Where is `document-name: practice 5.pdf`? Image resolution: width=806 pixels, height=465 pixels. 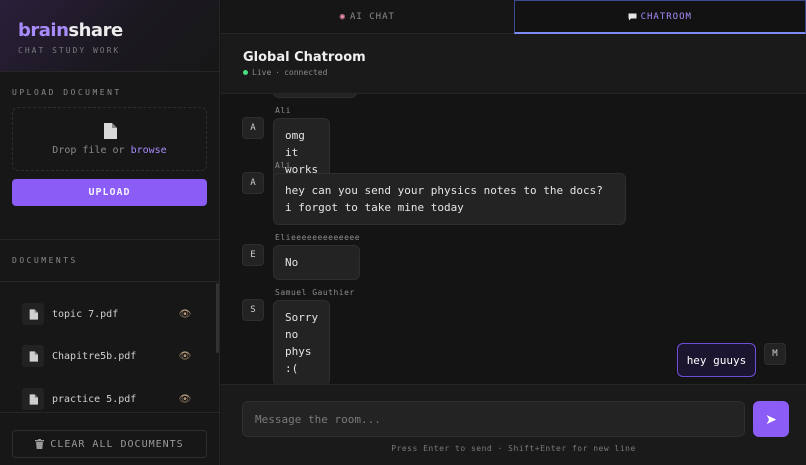 document-name: practice 5.pdf is located at coordinates (94, 399).